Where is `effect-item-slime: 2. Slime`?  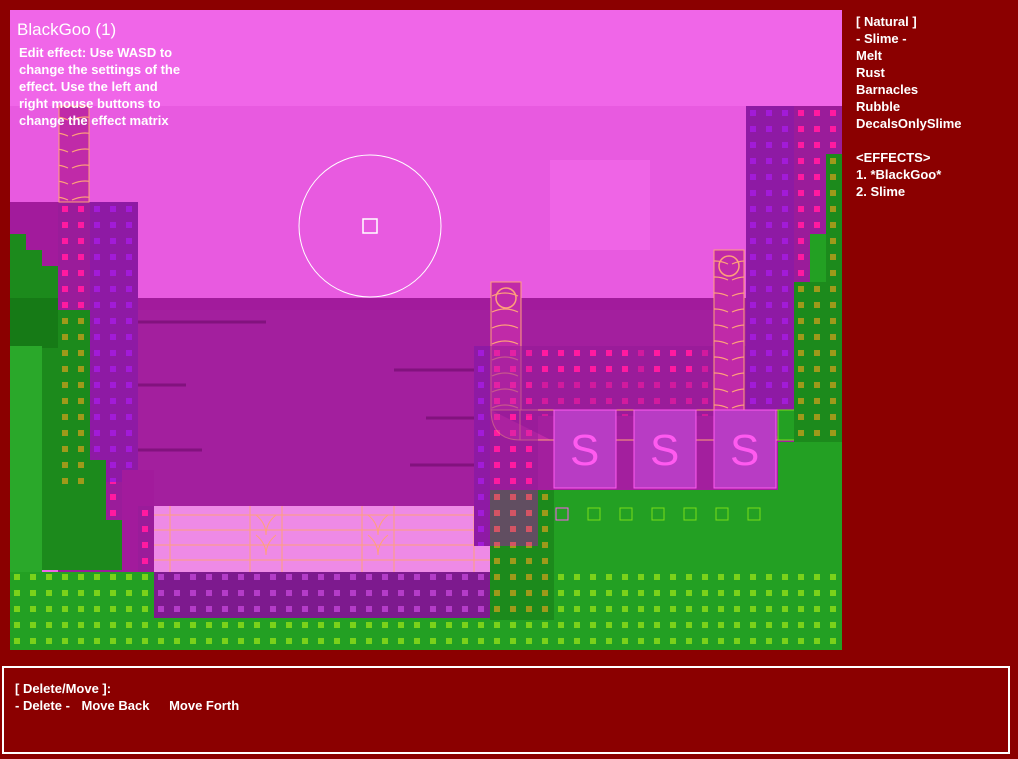 effect-item-slime: 2. Slime is located at coordinates (935, 191).